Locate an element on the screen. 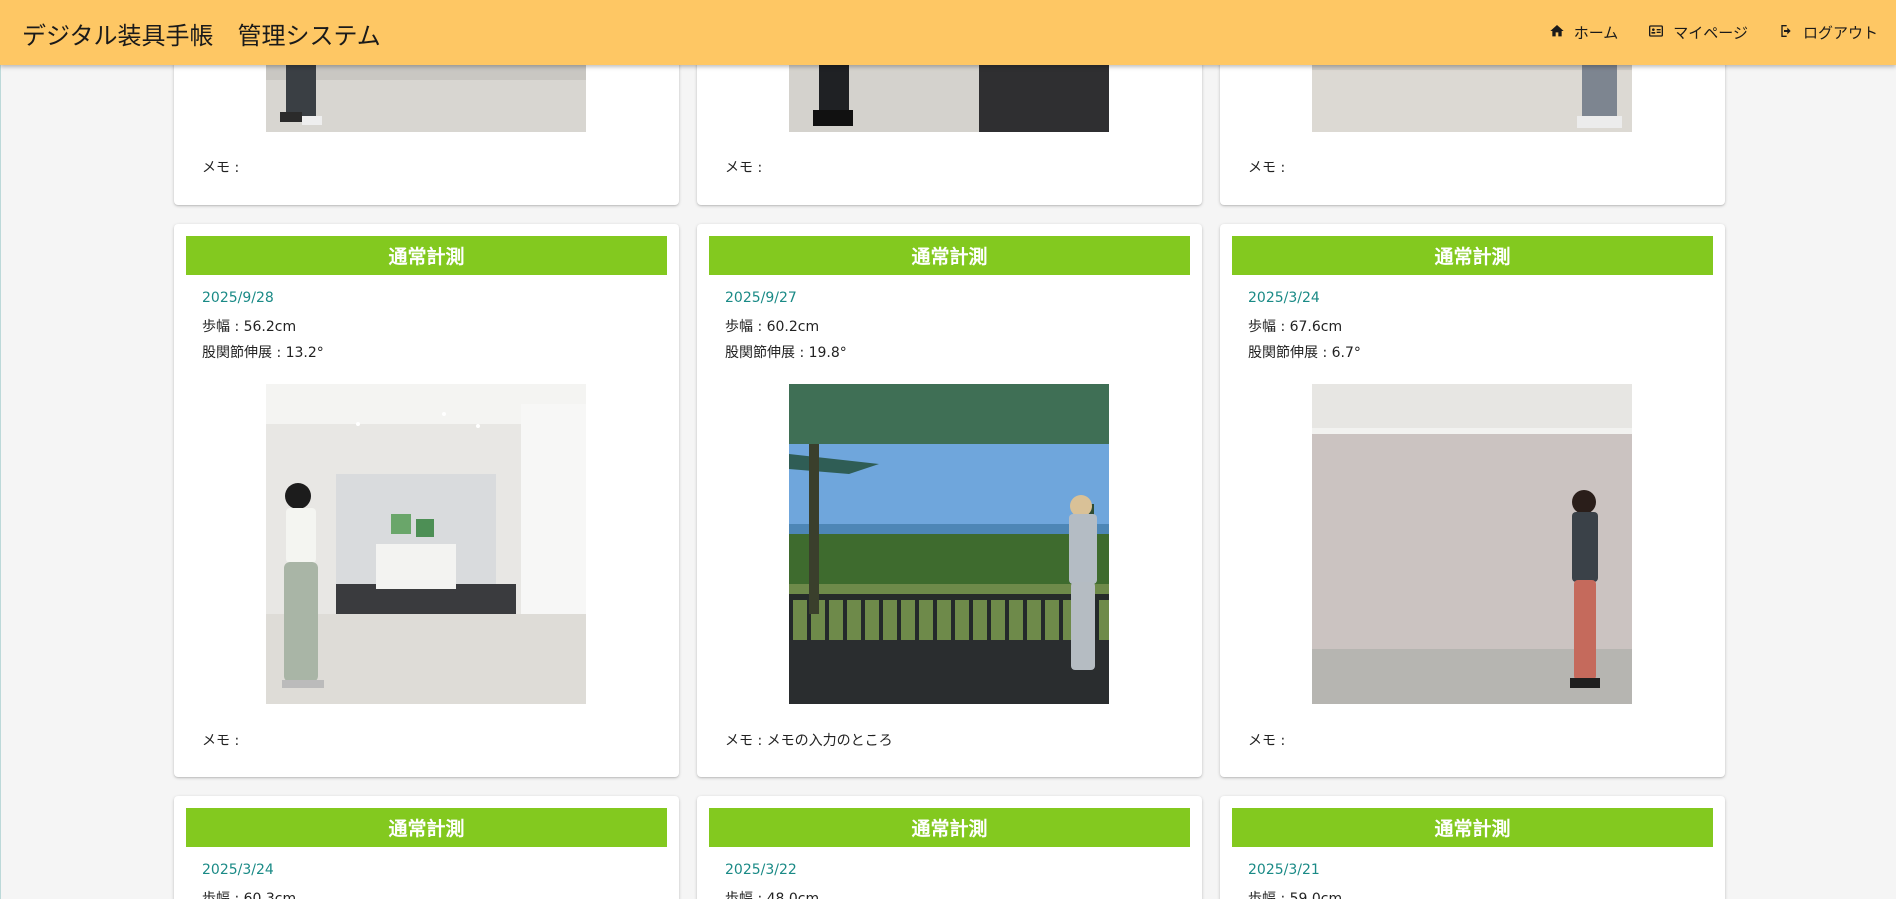 The height and width of the screenshot is (899, 1896). memo-text: メモ : メモの入力のところ is located at coordinates (809, 741).